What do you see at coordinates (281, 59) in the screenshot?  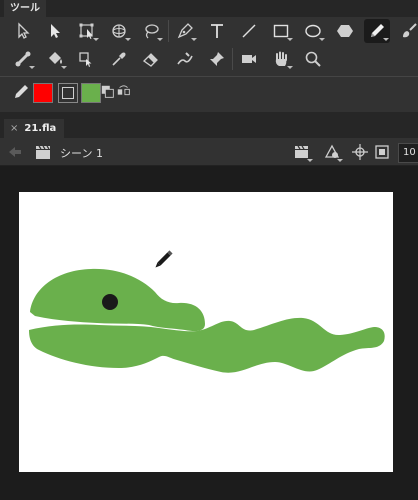 I see `hand-tool-icon` at bounding box center [281, 59].